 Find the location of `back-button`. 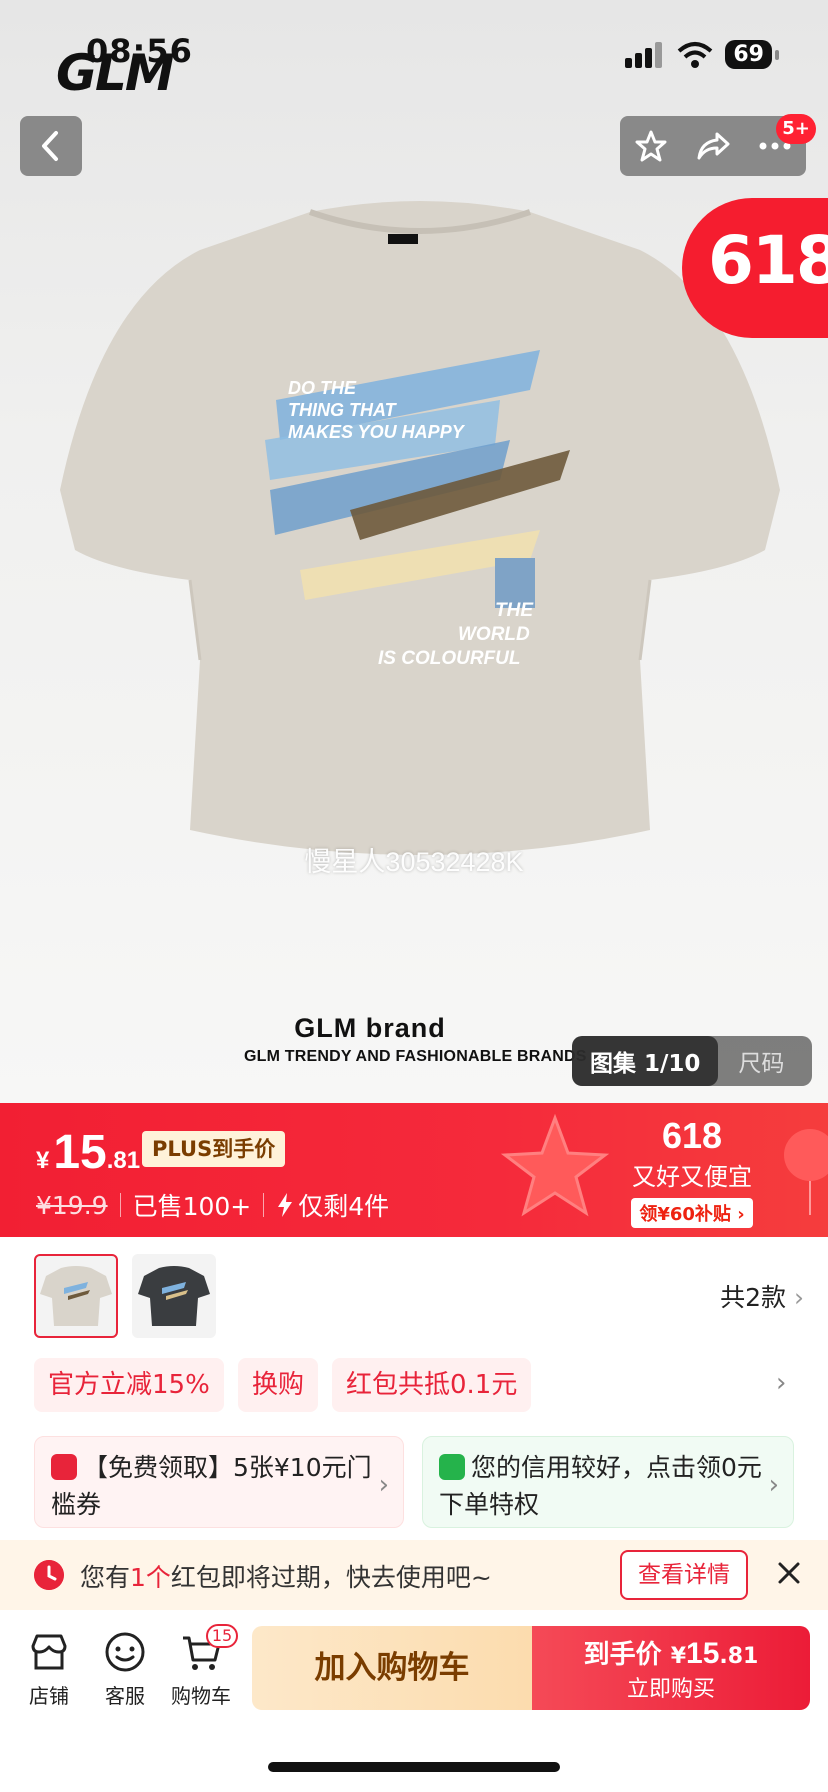

back-button is located at coordinates (51, 146).